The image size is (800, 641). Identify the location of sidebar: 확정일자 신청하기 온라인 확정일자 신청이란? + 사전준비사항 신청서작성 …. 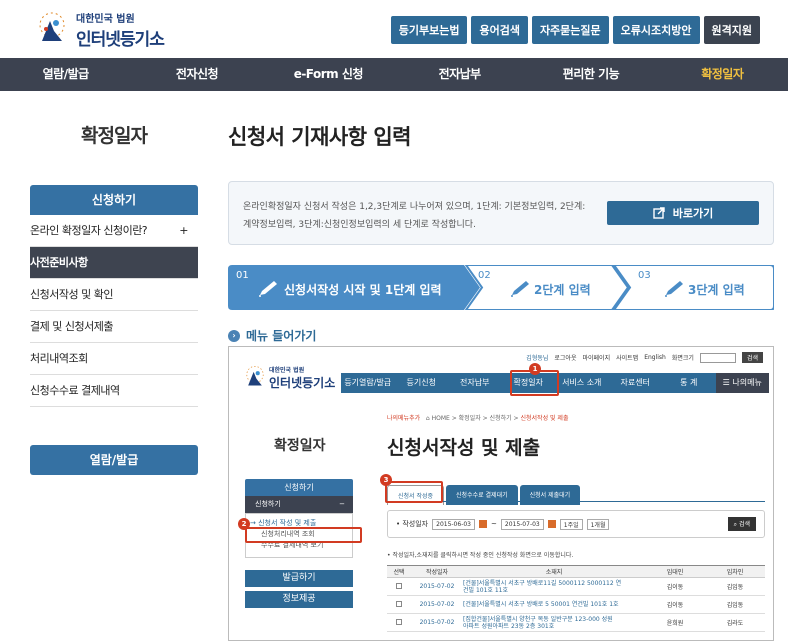
(114, 283).